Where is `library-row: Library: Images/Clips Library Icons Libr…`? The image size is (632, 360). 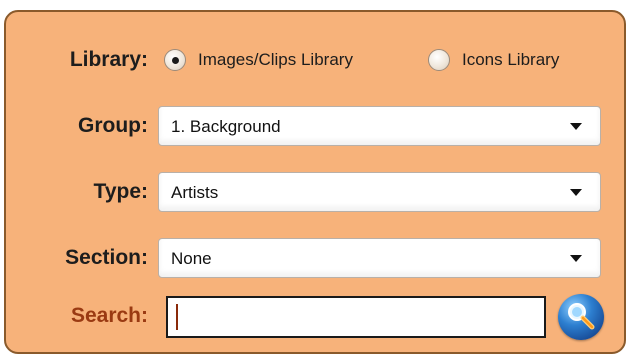 library-row: Library: Images/Clips Library Icons Libr… is located at coordinates (315, 60).